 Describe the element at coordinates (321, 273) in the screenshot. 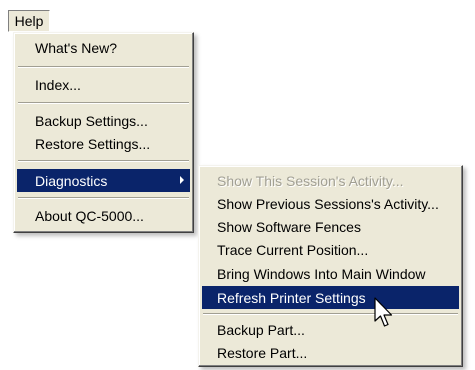

I see `menu-item-label: Bring Windows Into Main Window` at that location.